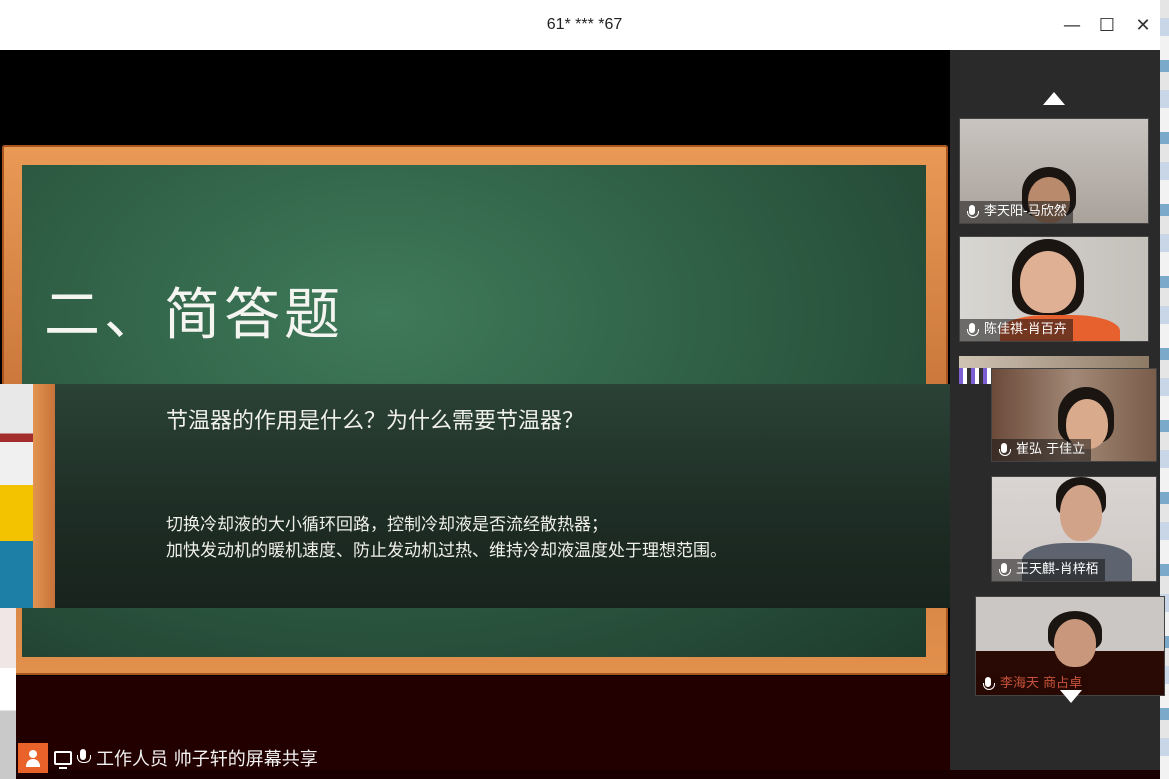 The image size is (1169, 779). What do you see at coordinates (1074, 529) in the screenshot?
I see `participant-tile: 王天麒-肖梓栢` at bounding box center [1074, 529].